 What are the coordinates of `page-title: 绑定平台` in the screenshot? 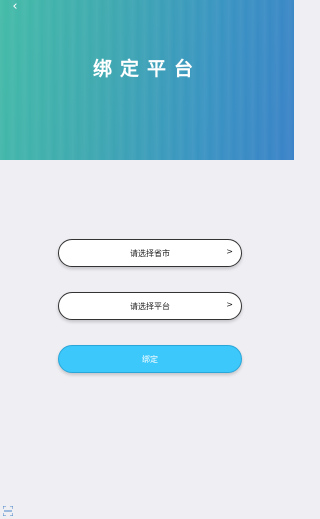 It's located at (146, 69).